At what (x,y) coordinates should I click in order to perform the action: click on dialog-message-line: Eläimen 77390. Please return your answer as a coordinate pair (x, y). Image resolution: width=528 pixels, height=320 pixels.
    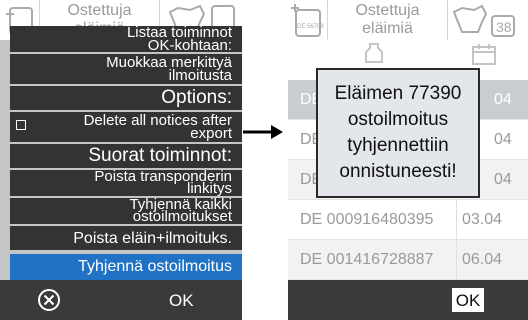
    Looking at the image, I should click on (398, 93).